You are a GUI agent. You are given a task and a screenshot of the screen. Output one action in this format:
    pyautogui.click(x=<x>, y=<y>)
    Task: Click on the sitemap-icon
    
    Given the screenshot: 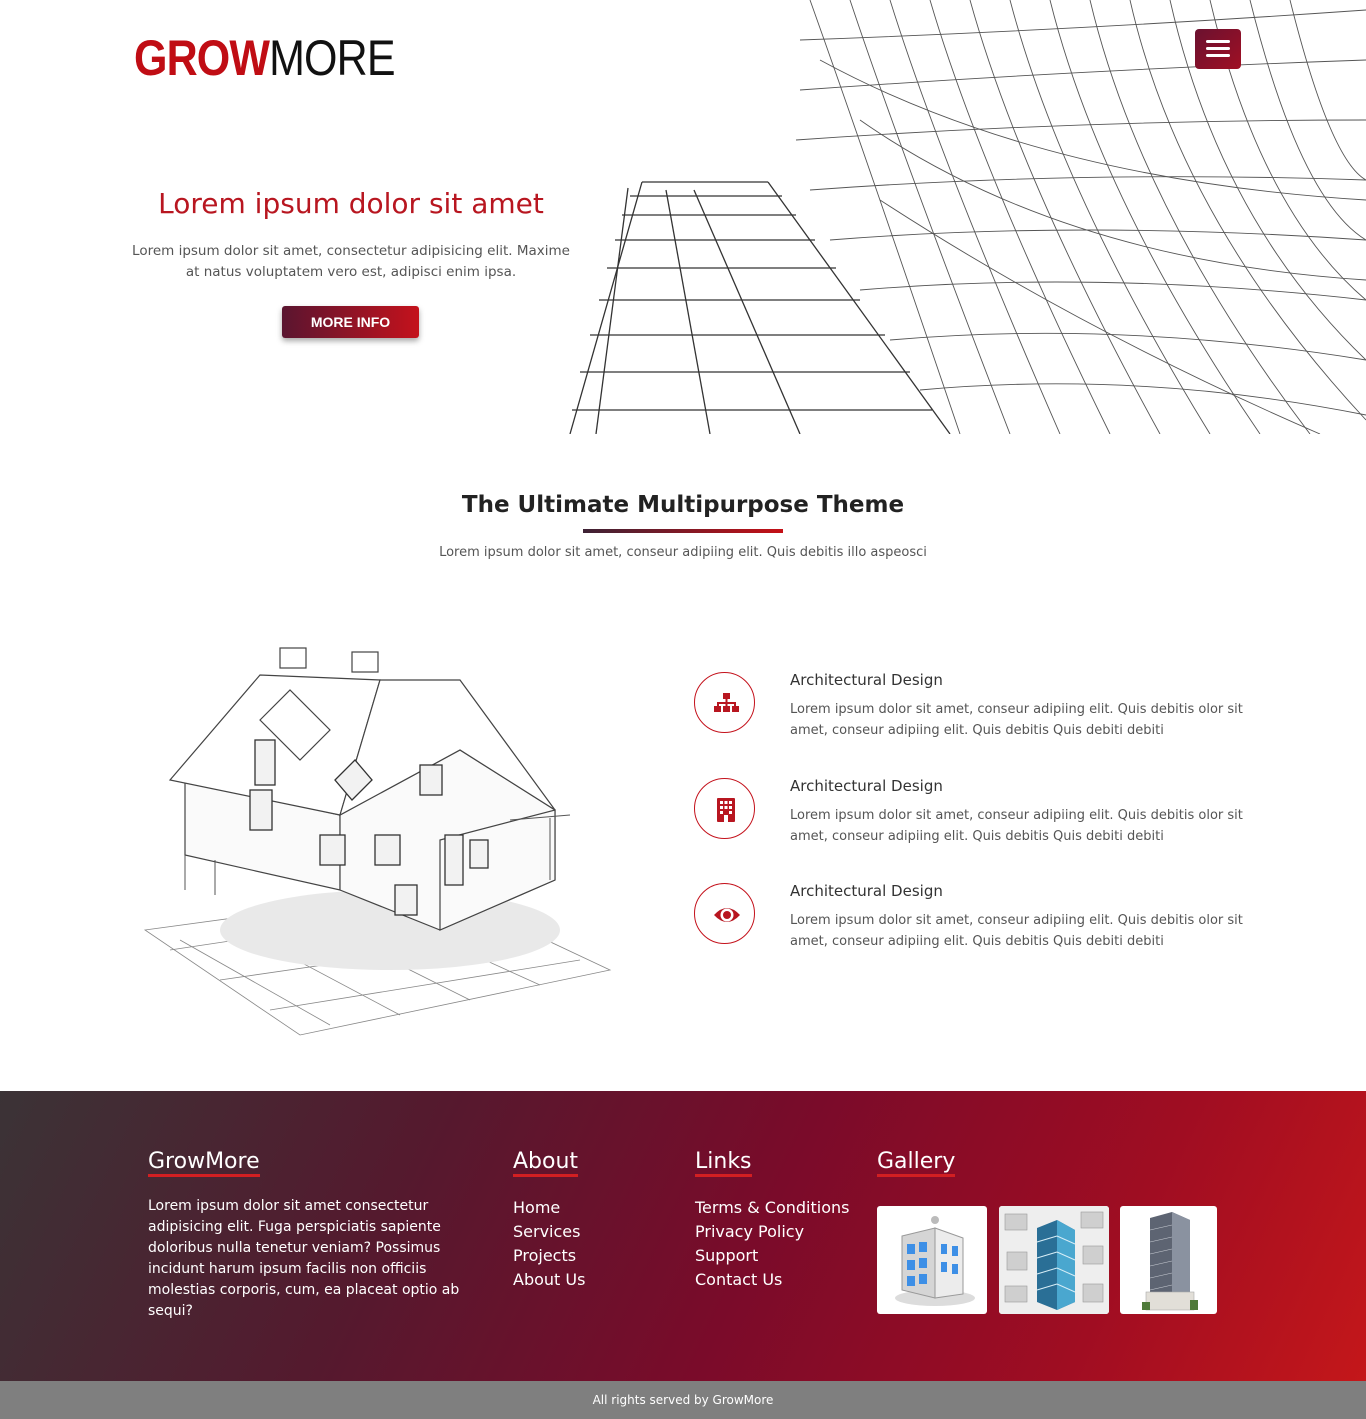 What is the action you would take?
    pyautogui.click(x=726, y=702)
    